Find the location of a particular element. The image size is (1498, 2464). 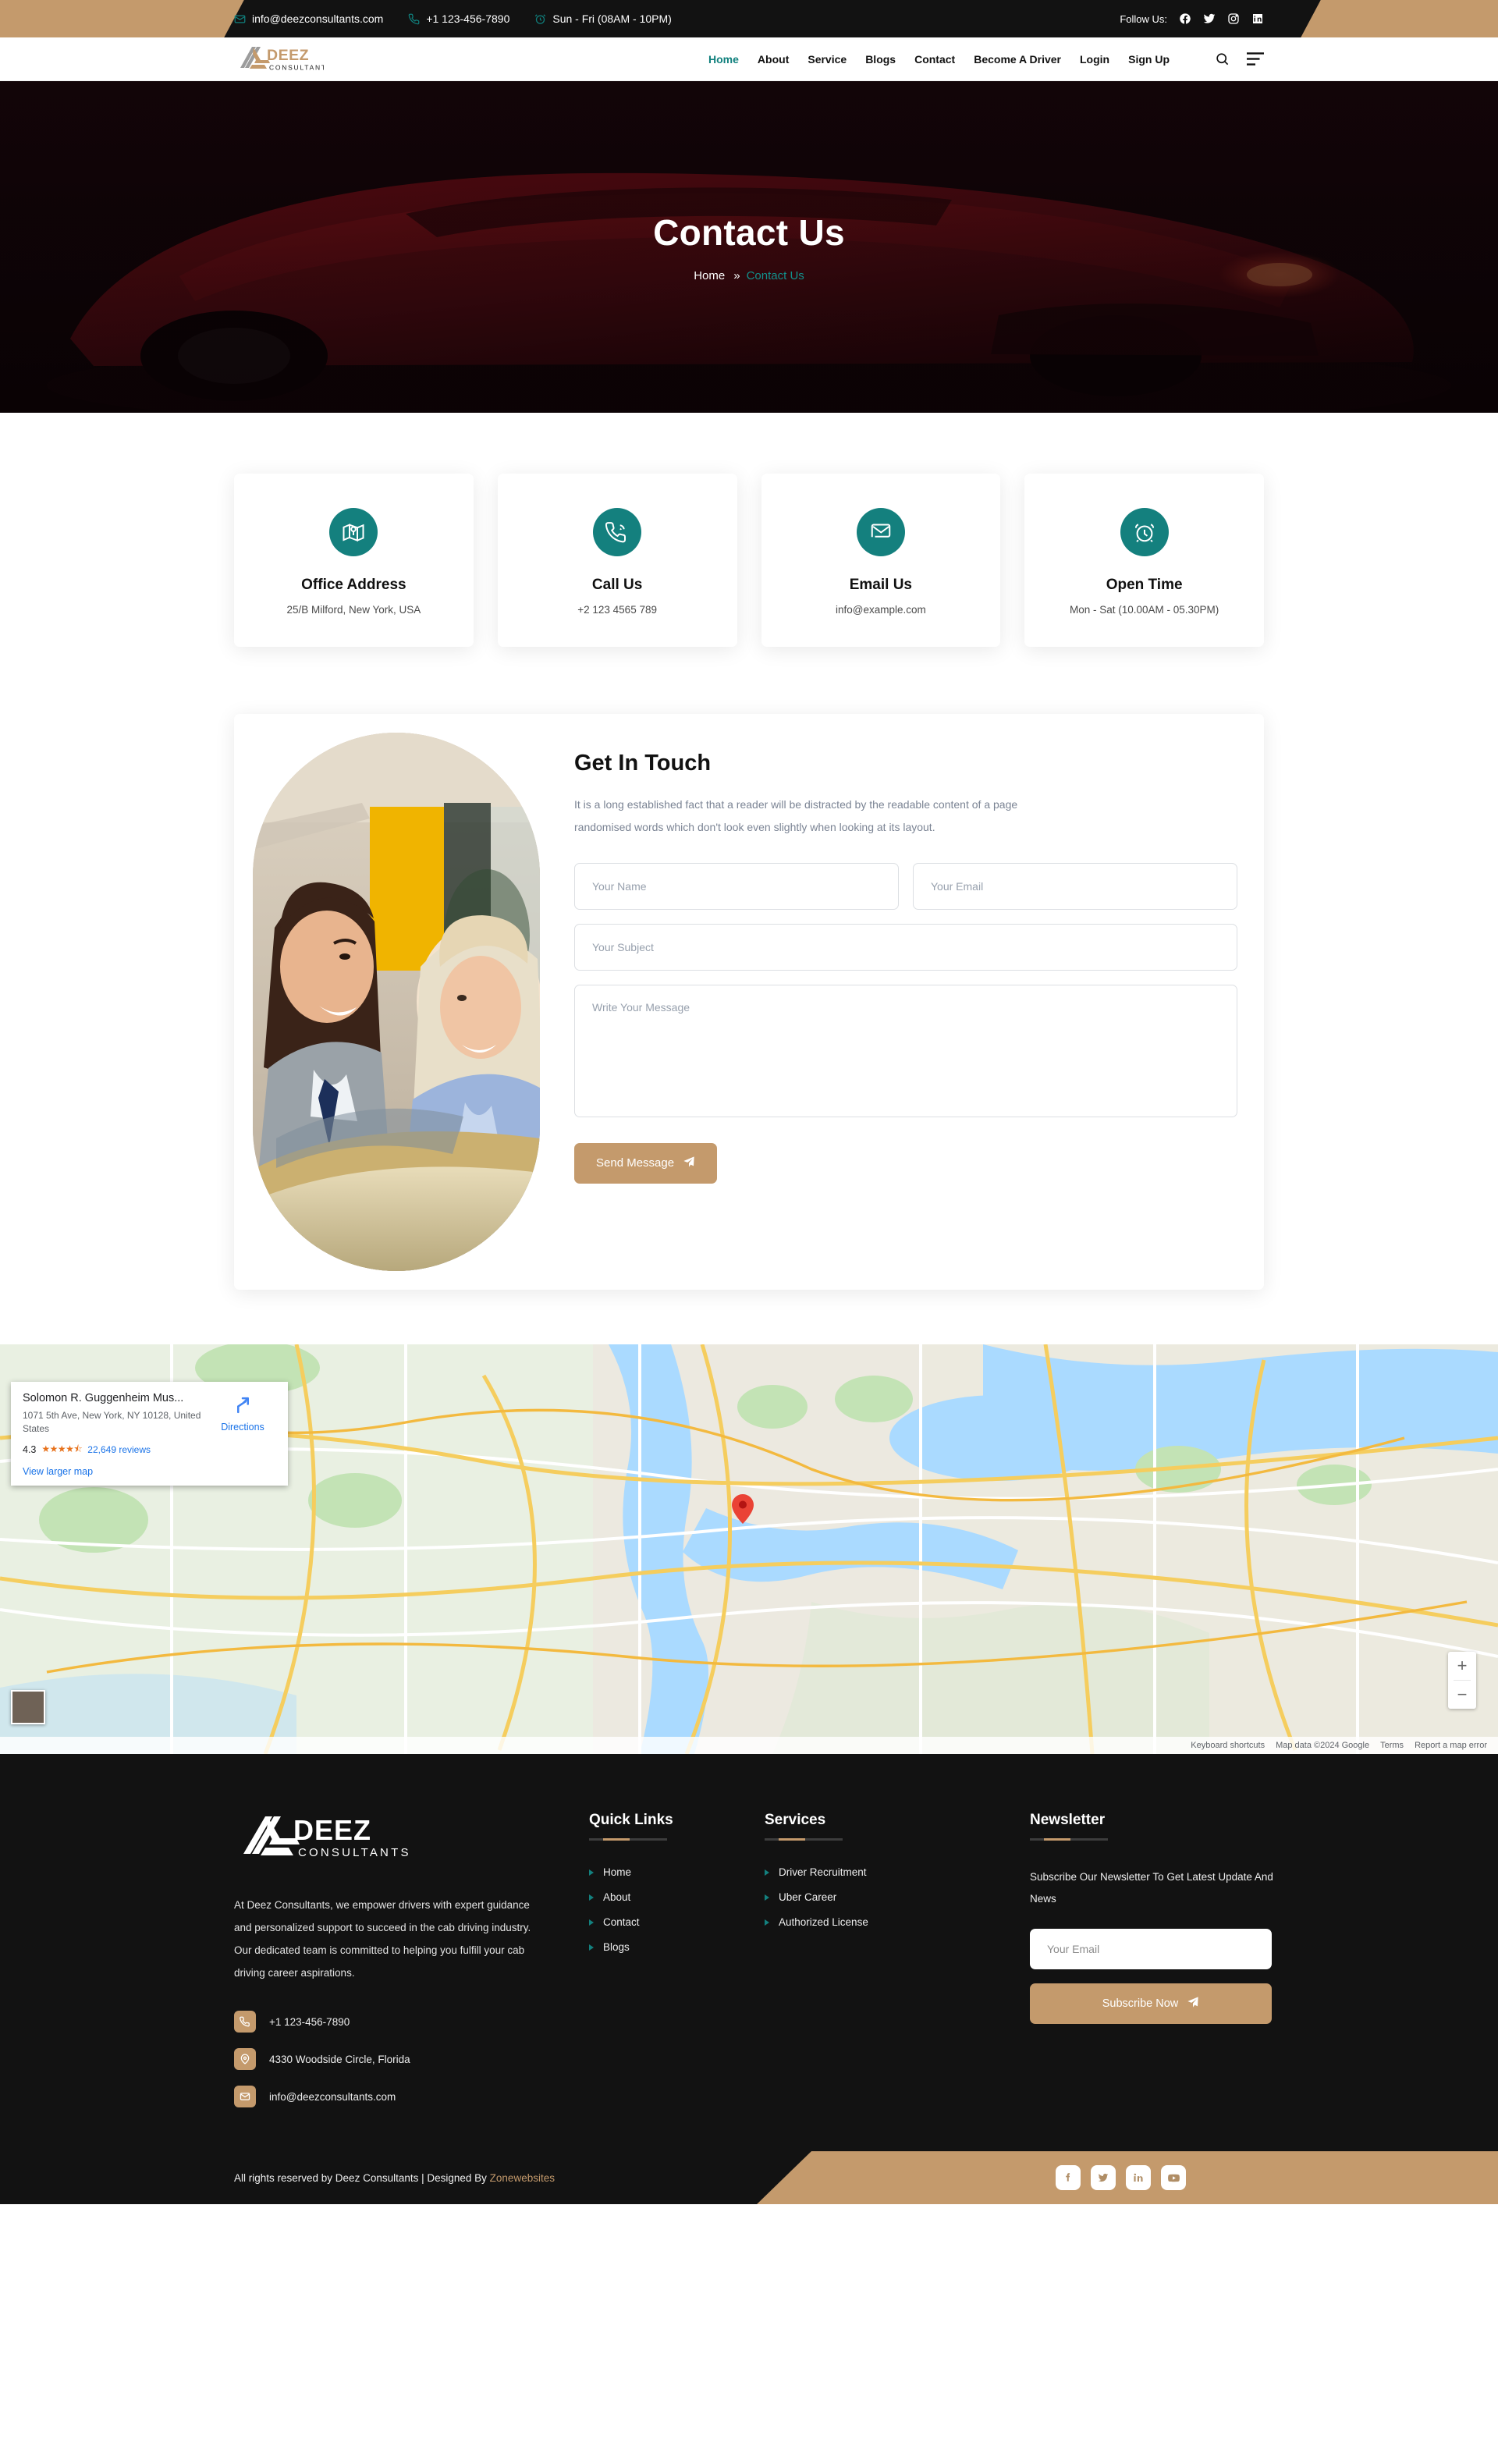

footer-address-text: 4330 Woodside Circle, Florida is located at coordinates (339, 2059).